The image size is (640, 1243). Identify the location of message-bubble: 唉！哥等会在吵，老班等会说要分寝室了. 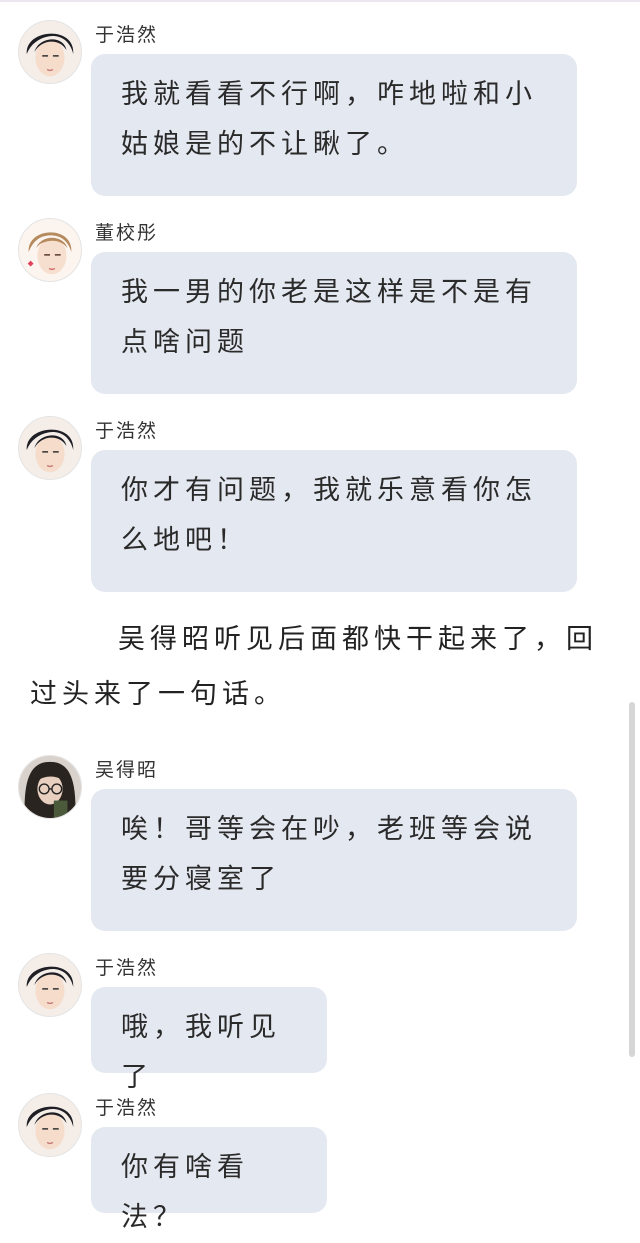
(334, 860).